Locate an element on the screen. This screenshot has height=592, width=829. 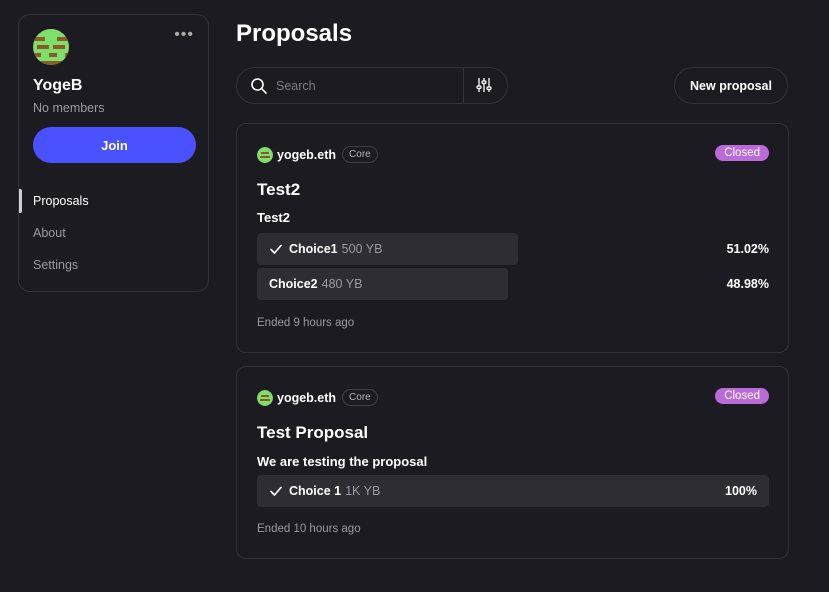
space-name: YogeB is located at coordinates (58, 85).